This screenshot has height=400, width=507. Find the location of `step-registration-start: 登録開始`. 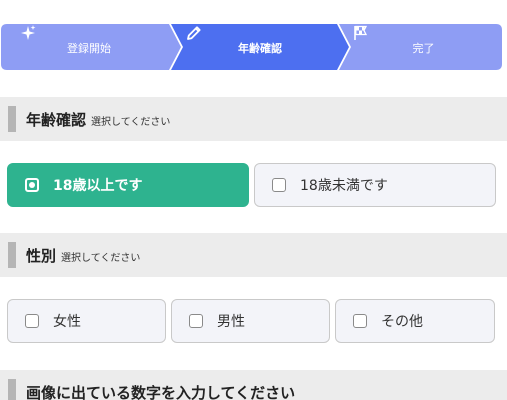

step-registration-start: 登録開始 is located at coordinates (89, 47).